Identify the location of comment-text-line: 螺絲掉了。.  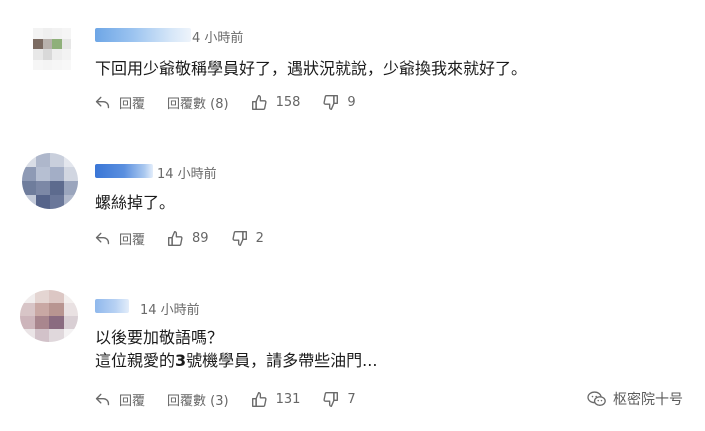
(135, 202).